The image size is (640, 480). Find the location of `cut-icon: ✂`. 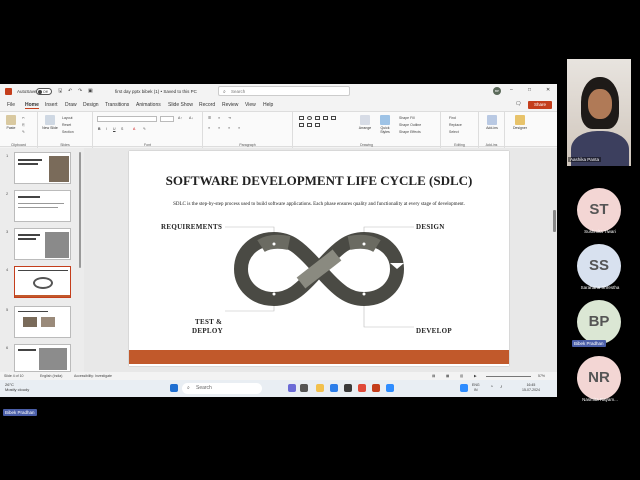

cut-icon: ✂ is located at coordinates (23, 118).